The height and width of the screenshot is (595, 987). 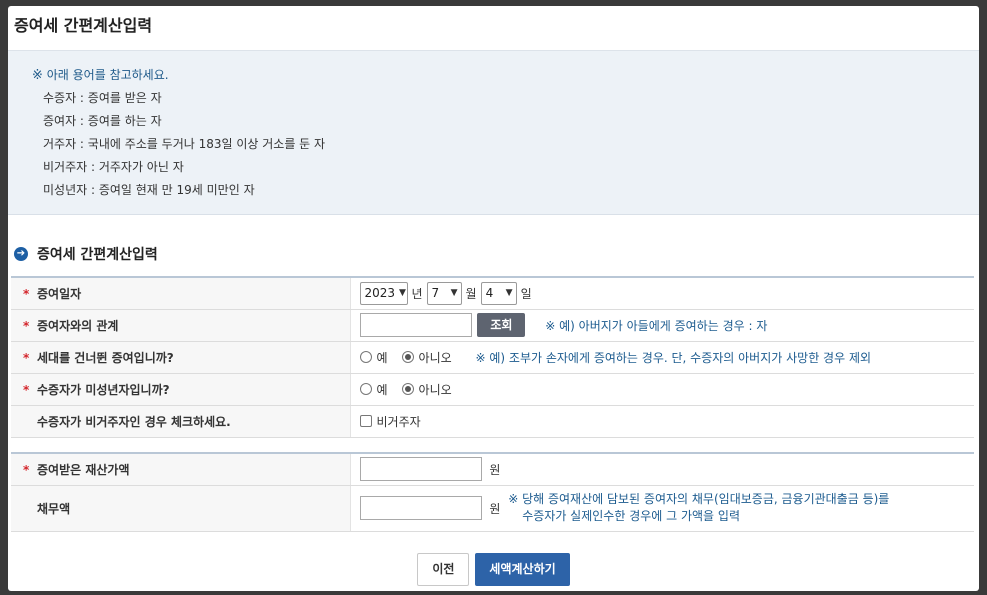 What do you see at coordinates (505, 78) in the screenshot?
I see `notice-header: ※ 아래 용어를 참고하세요.` at bounding box center [505, 78].